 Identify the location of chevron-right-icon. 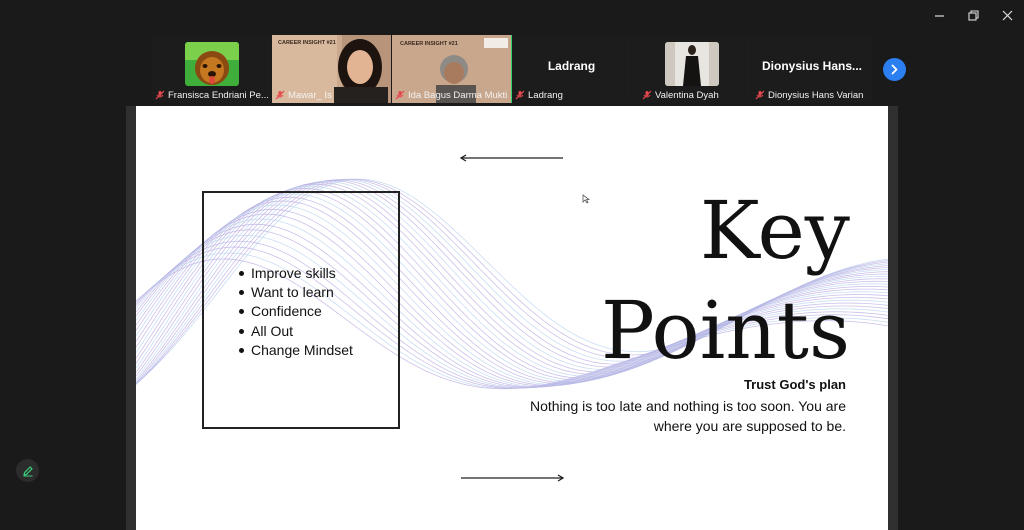
(894, 69).